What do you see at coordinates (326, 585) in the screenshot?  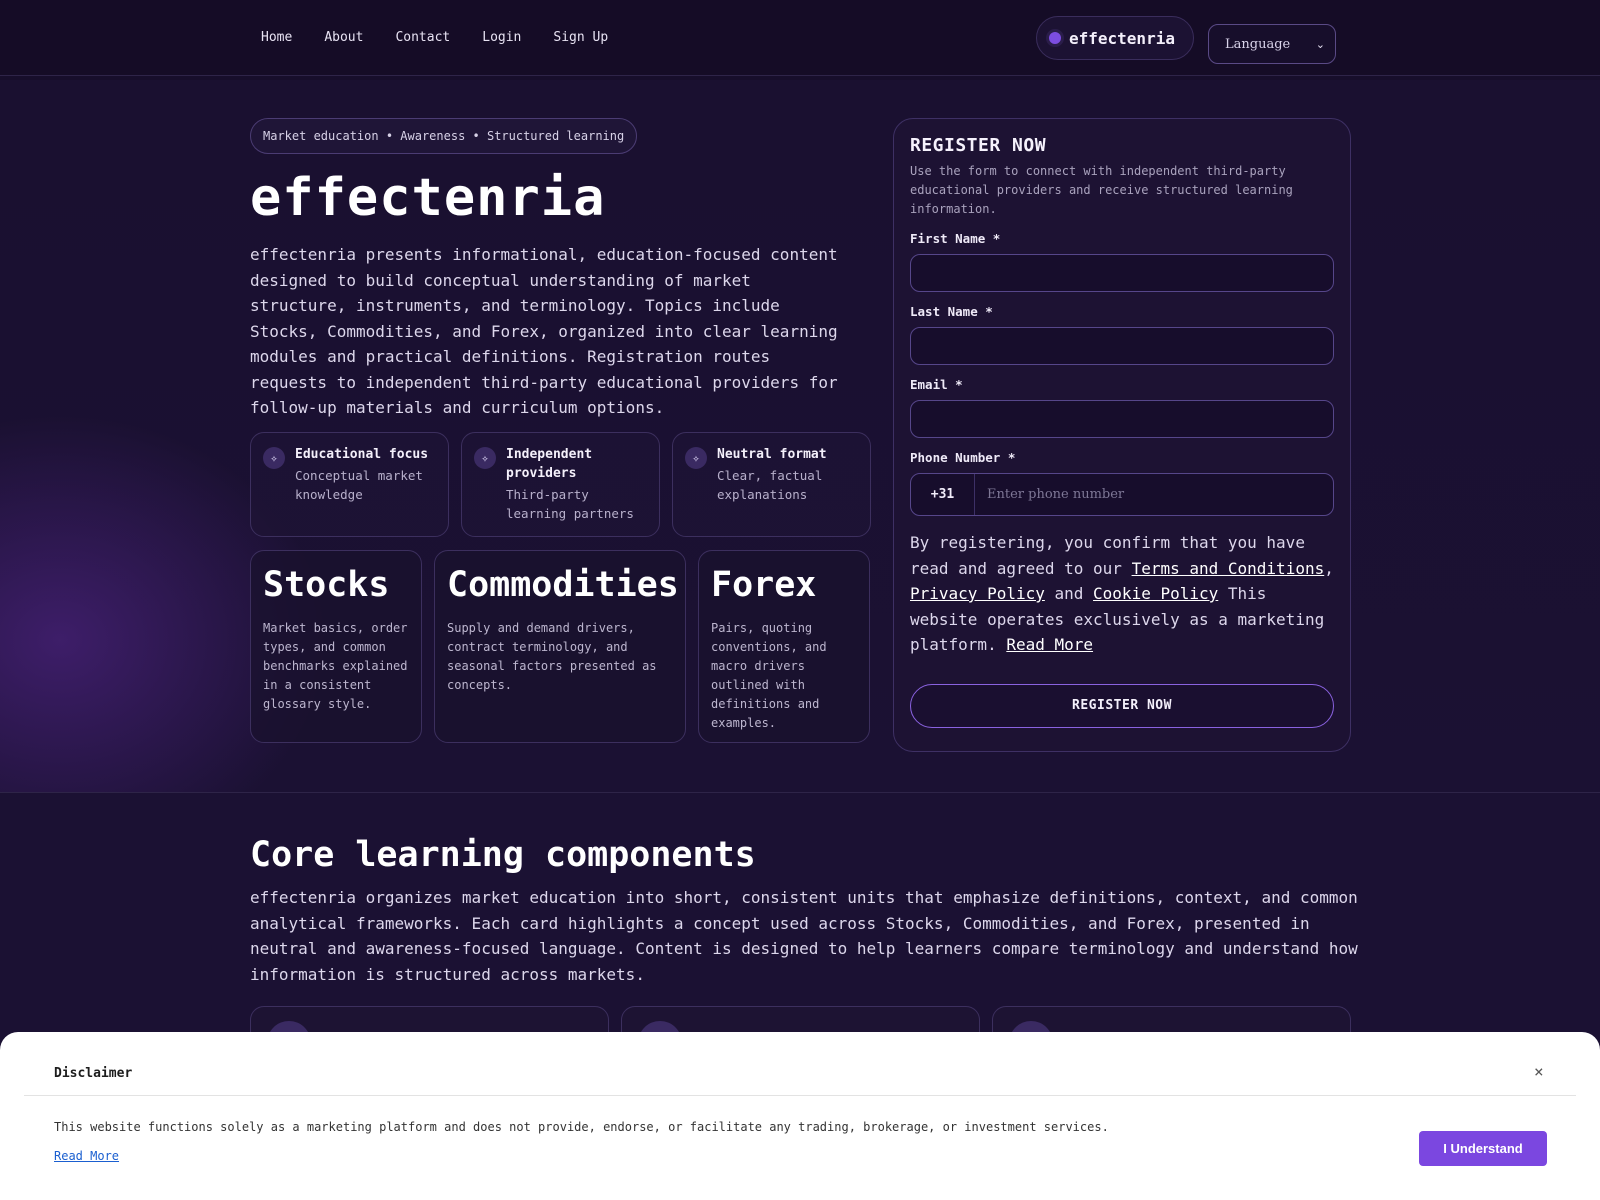 I see `market-title: Stocks` at bounding box center [326, 585].